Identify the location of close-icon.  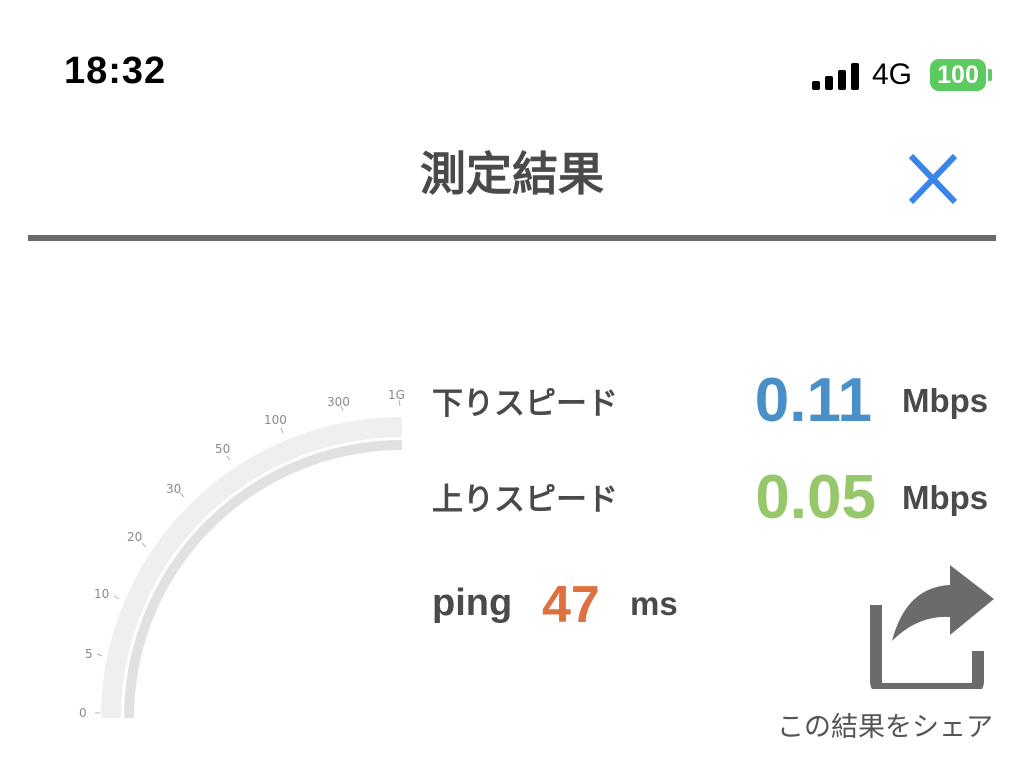
(933, 179).